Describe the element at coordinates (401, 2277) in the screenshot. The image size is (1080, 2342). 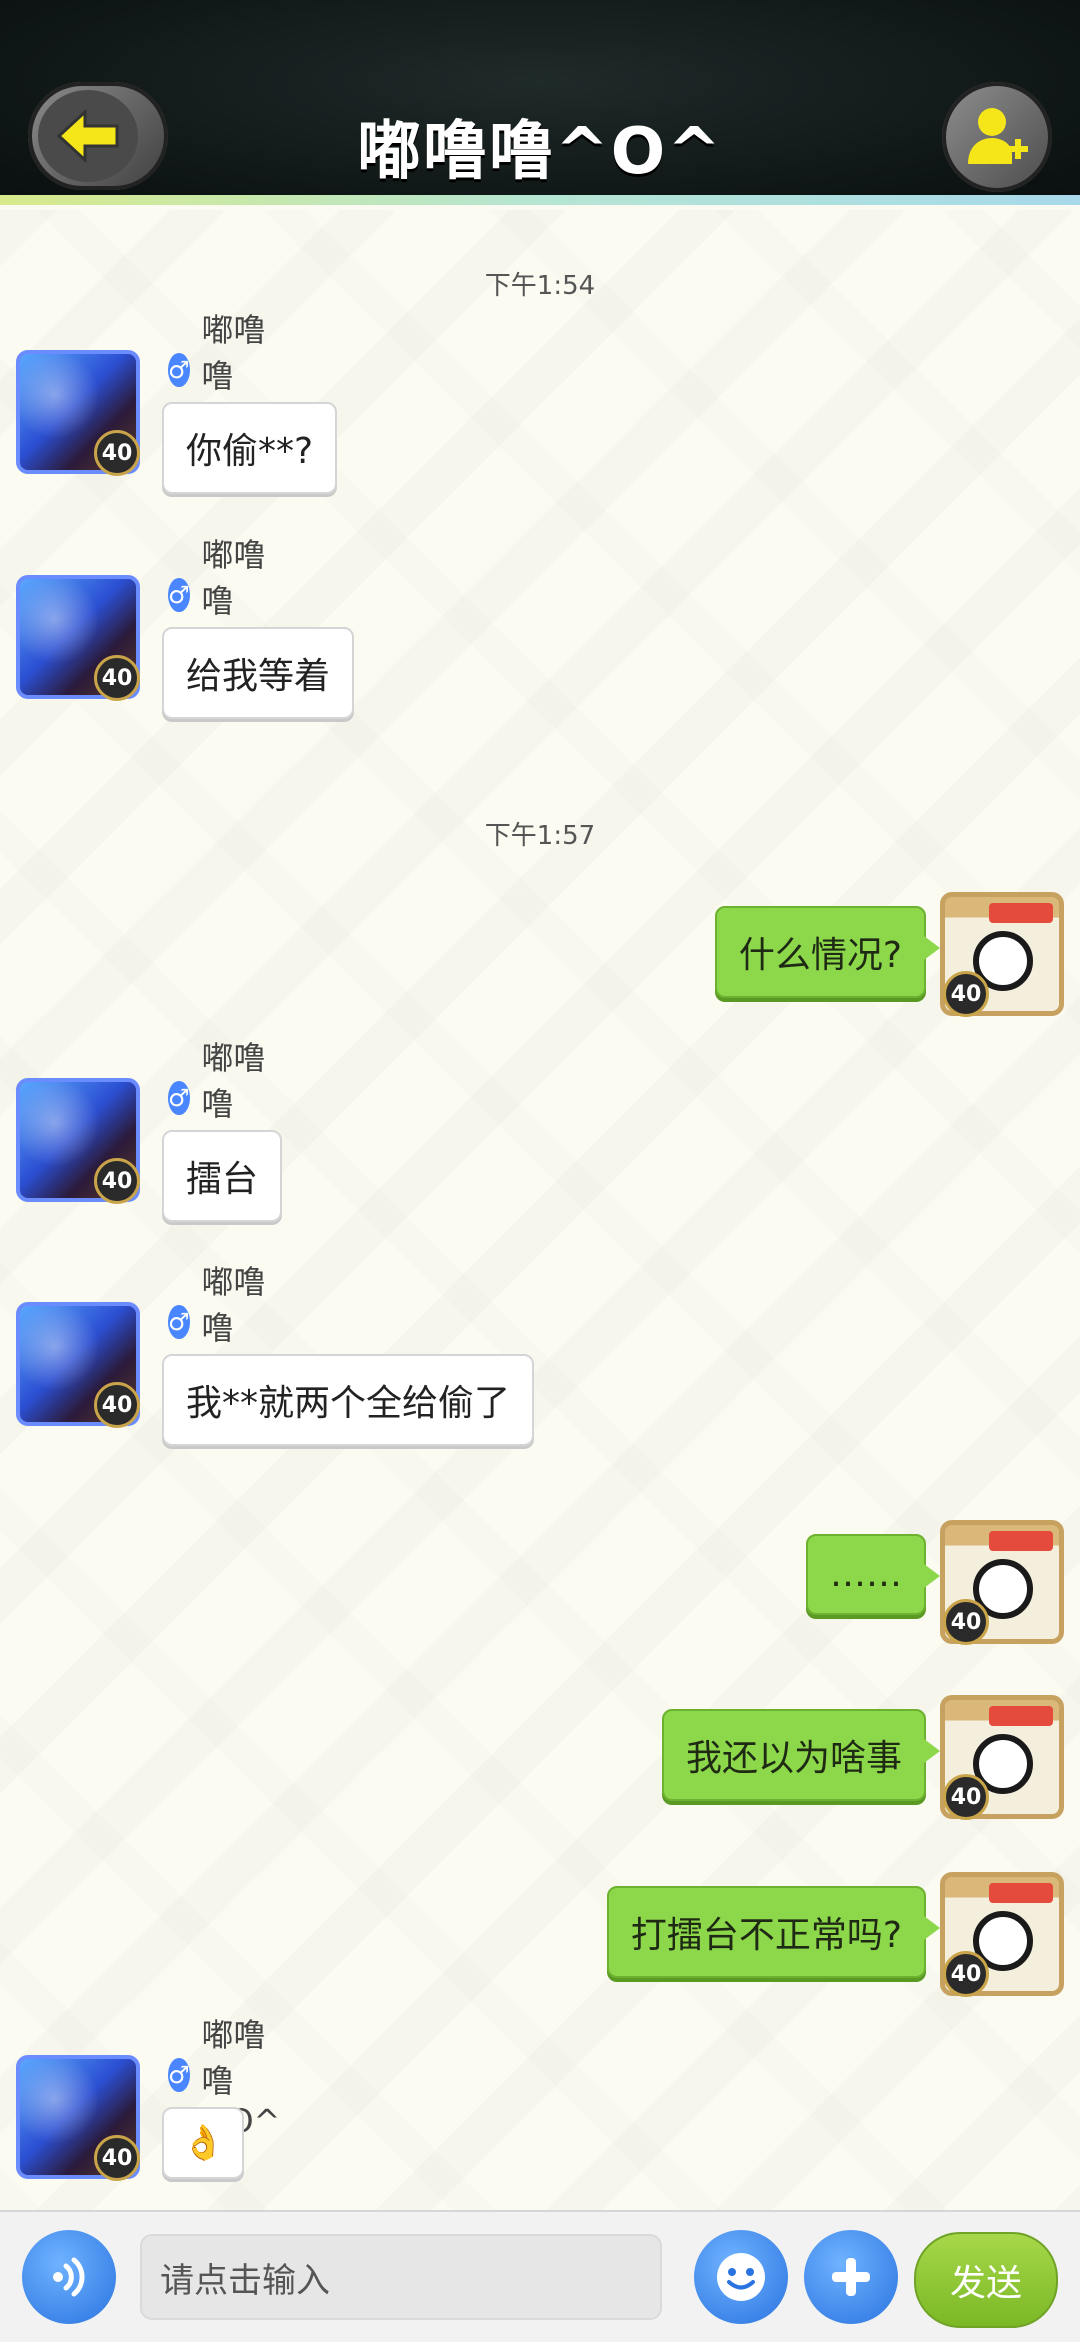
I see `message-input: 请点击输入` at that location.